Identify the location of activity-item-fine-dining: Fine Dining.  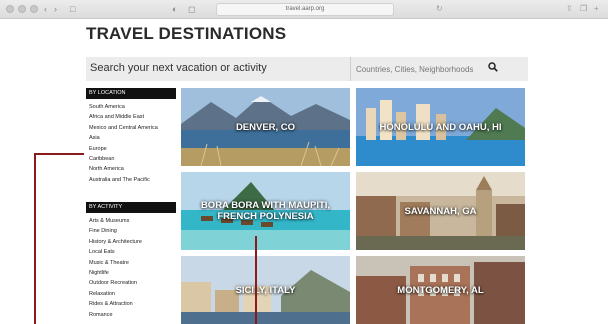
(132, 231).